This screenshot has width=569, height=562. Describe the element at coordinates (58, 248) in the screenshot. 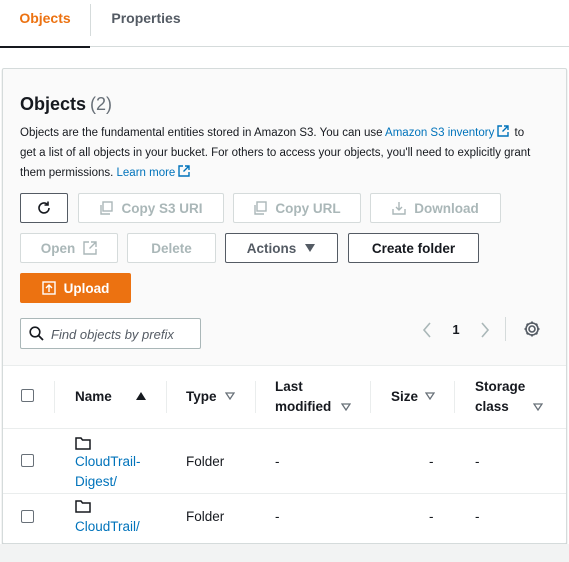

I see `open-label: Open` at that location.